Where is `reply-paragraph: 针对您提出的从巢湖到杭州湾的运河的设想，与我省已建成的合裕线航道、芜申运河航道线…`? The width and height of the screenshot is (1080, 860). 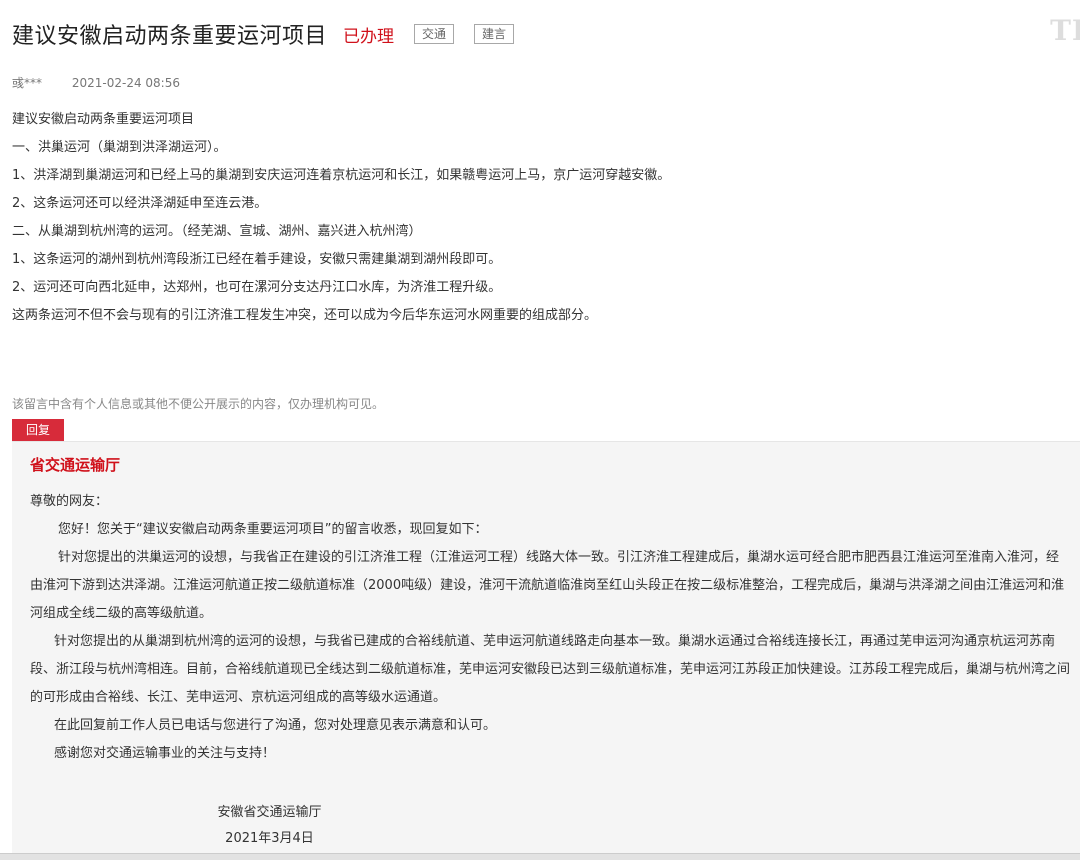 reply-paragraph: 针对您提出的从巢湖到杭州湾的运河的设想，与我省已建成的合裕线航道、芜申运河航道线… is located at coordinates (550, 669).